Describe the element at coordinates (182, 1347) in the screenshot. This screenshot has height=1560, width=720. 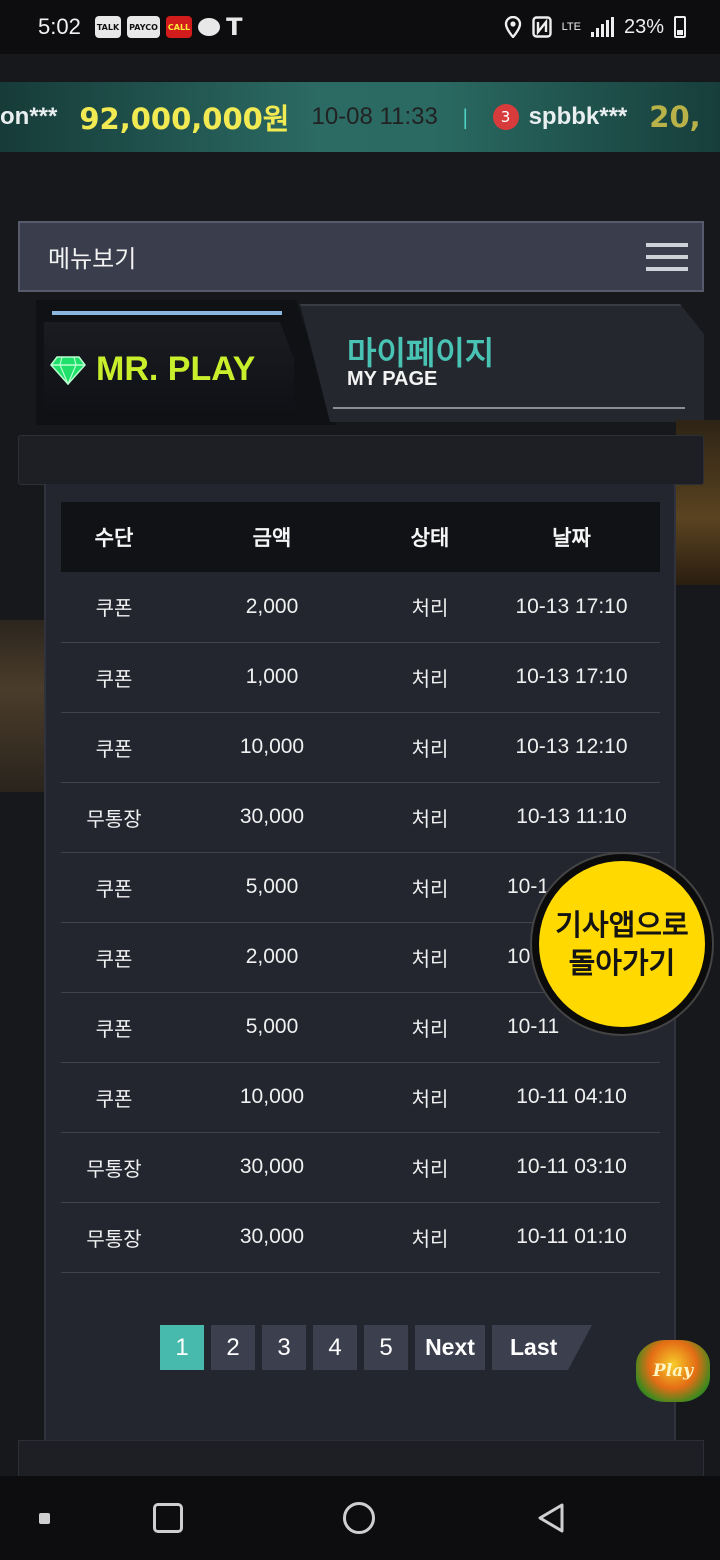
I see `page-1-button: 1` at that location.